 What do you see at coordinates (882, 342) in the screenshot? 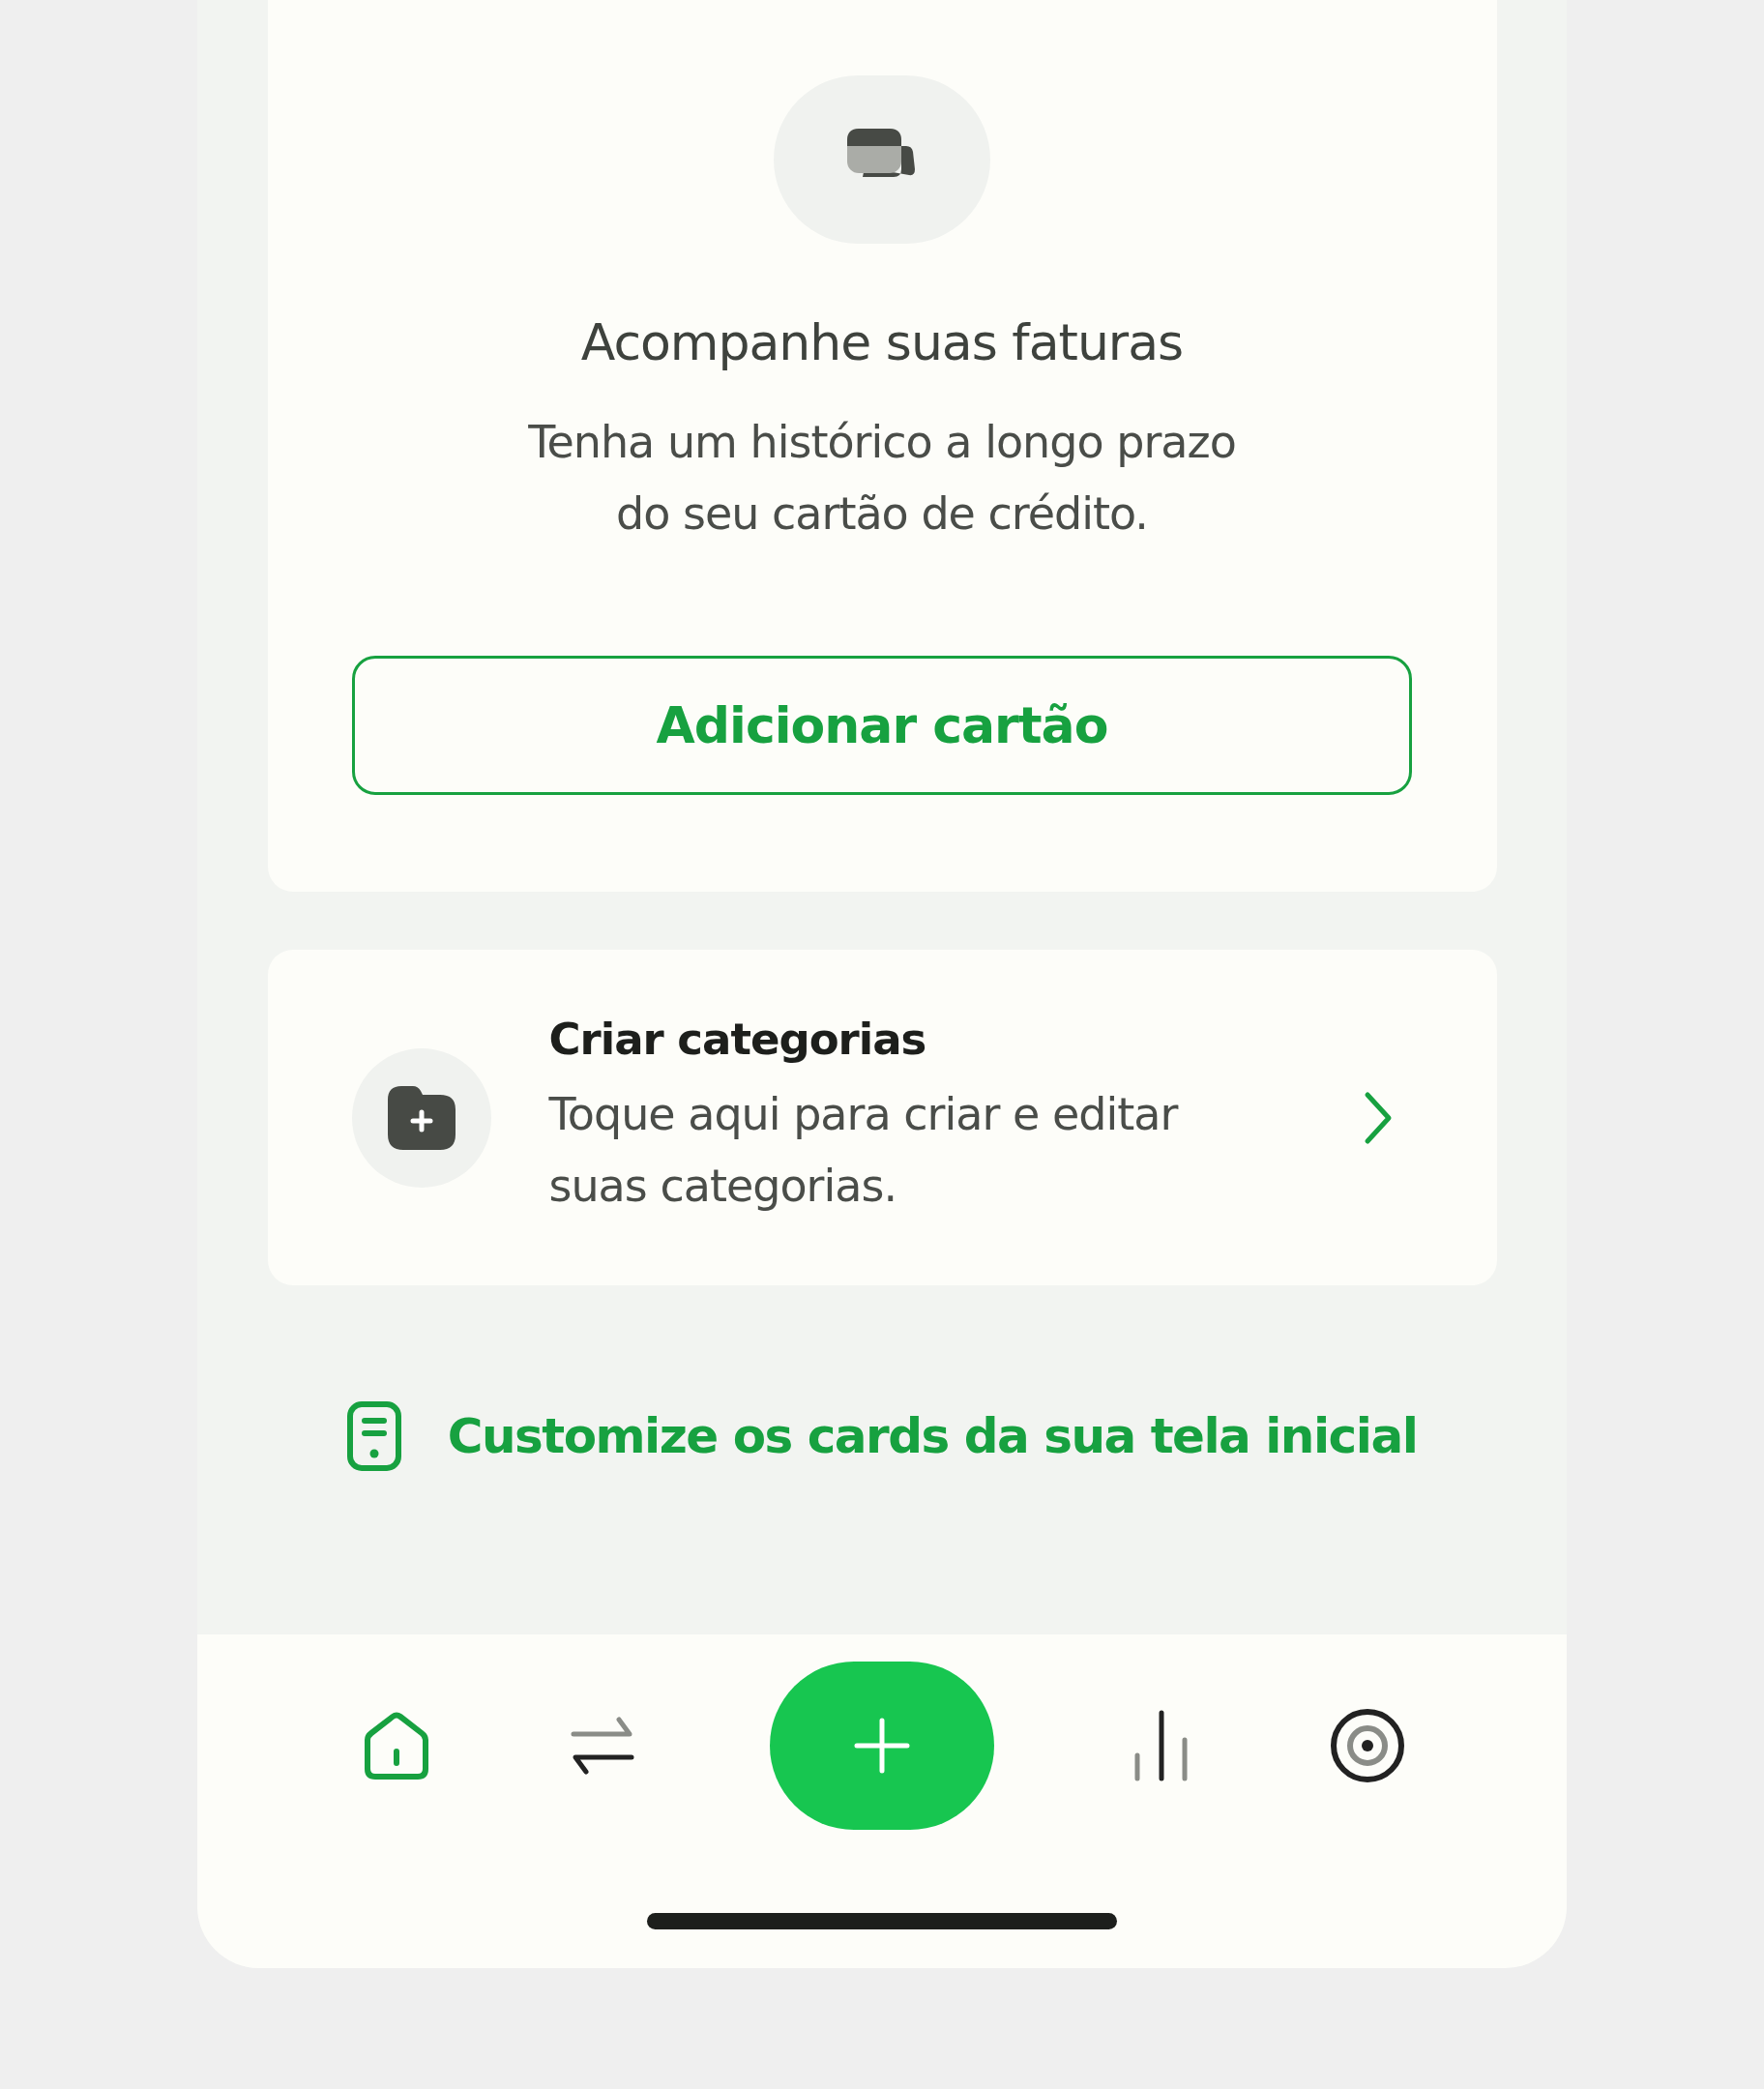
I see `card-title: Acompanhe suas faturas` at bounding box center [882, 342].